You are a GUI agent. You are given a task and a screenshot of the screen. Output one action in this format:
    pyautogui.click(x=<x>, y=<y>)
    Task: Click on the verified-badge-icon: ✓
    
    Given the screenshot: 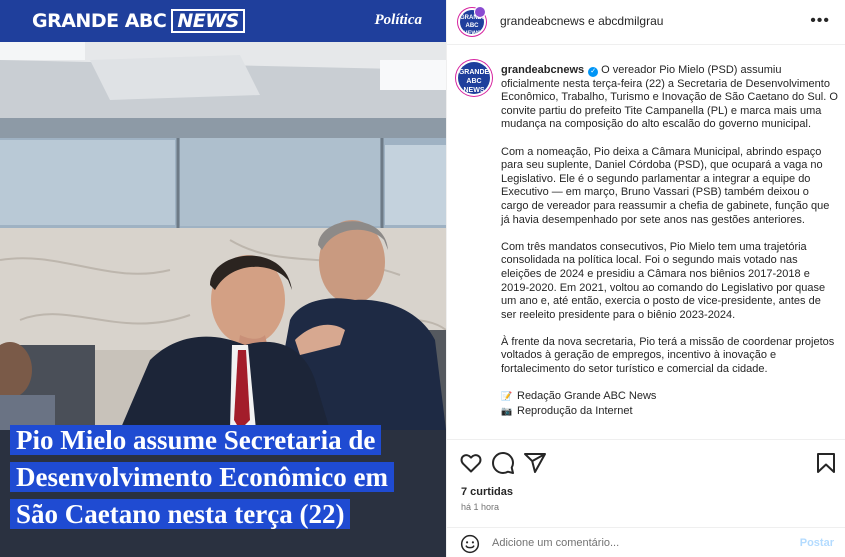 What is the action you would take?
    pyautogui.click(x=593, y=72)
    